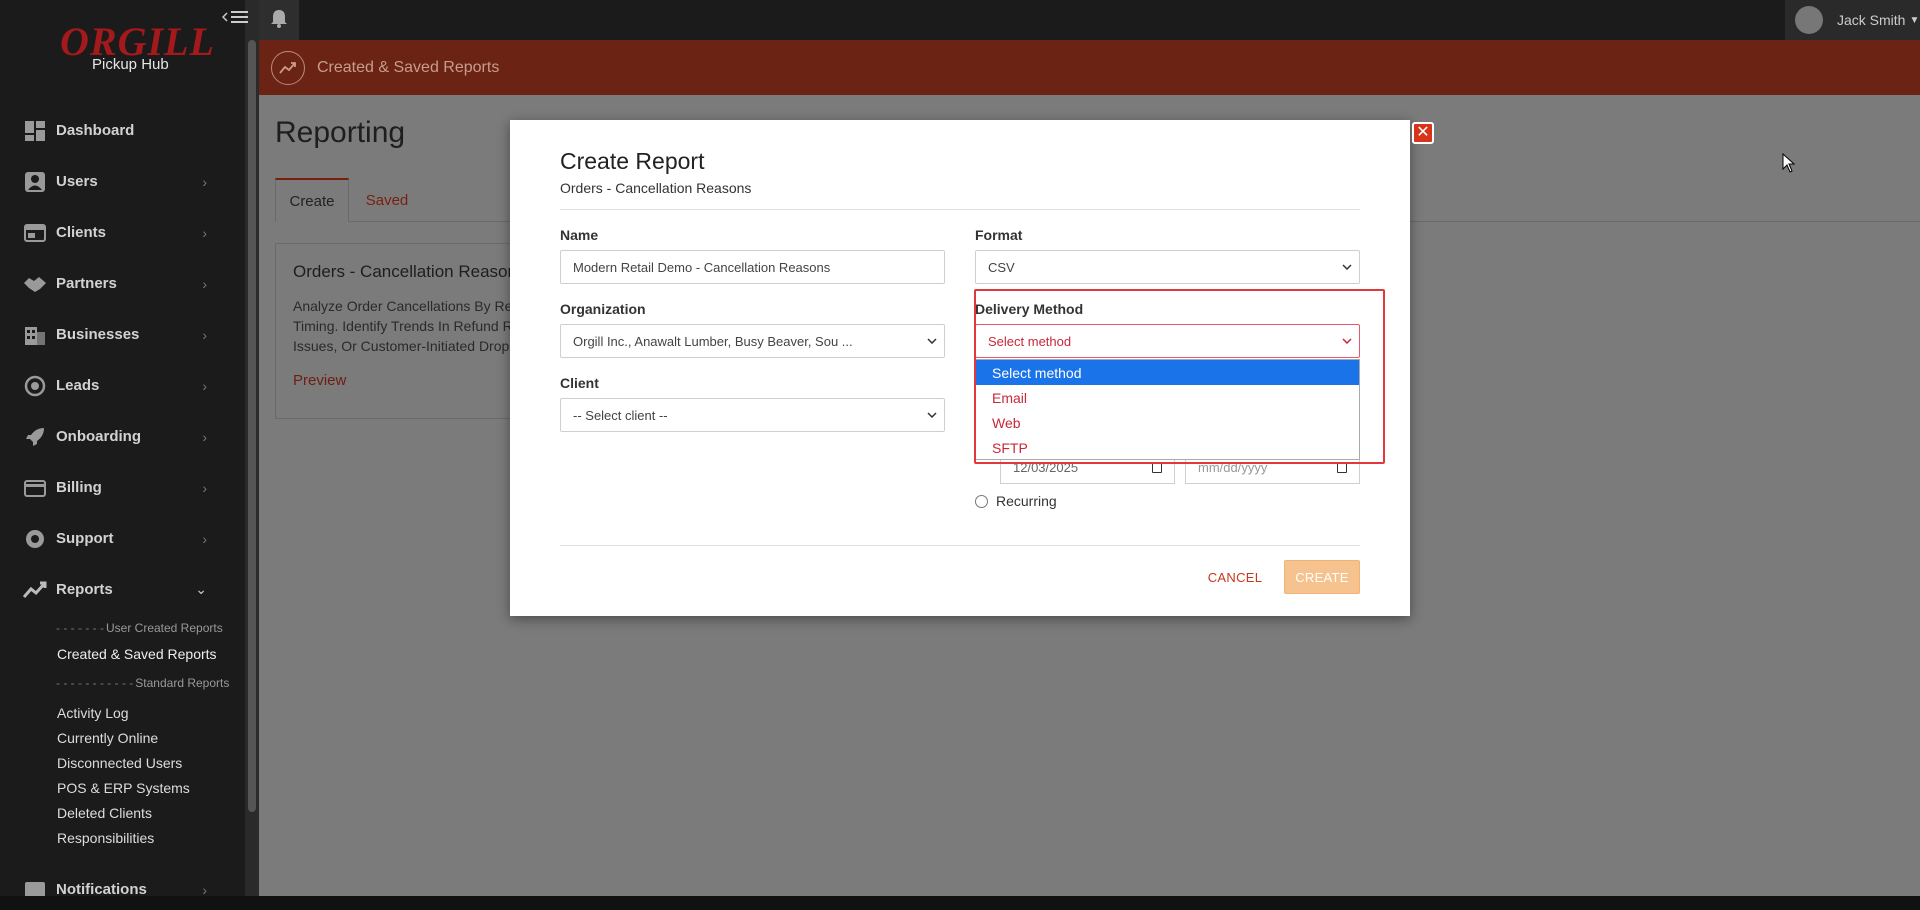 This screenshot has width=1920, height=910. Describe the element at coordinates (122, 589) in the screenshot. I see `sidebar-item-reports: Reports ⌄` at that location.